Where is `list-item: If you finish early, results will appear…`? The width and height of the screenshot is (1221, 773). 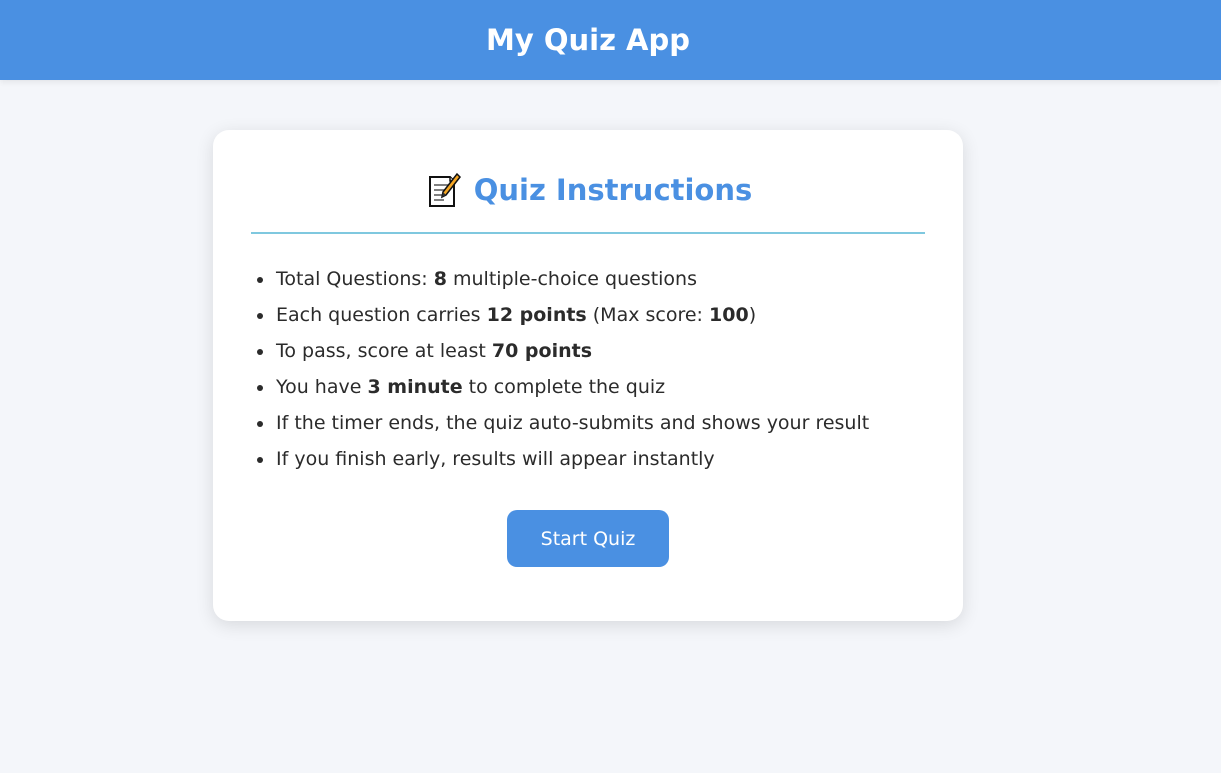
list-item: If you finish early, results will appear… is located at coordinates (588, 462).